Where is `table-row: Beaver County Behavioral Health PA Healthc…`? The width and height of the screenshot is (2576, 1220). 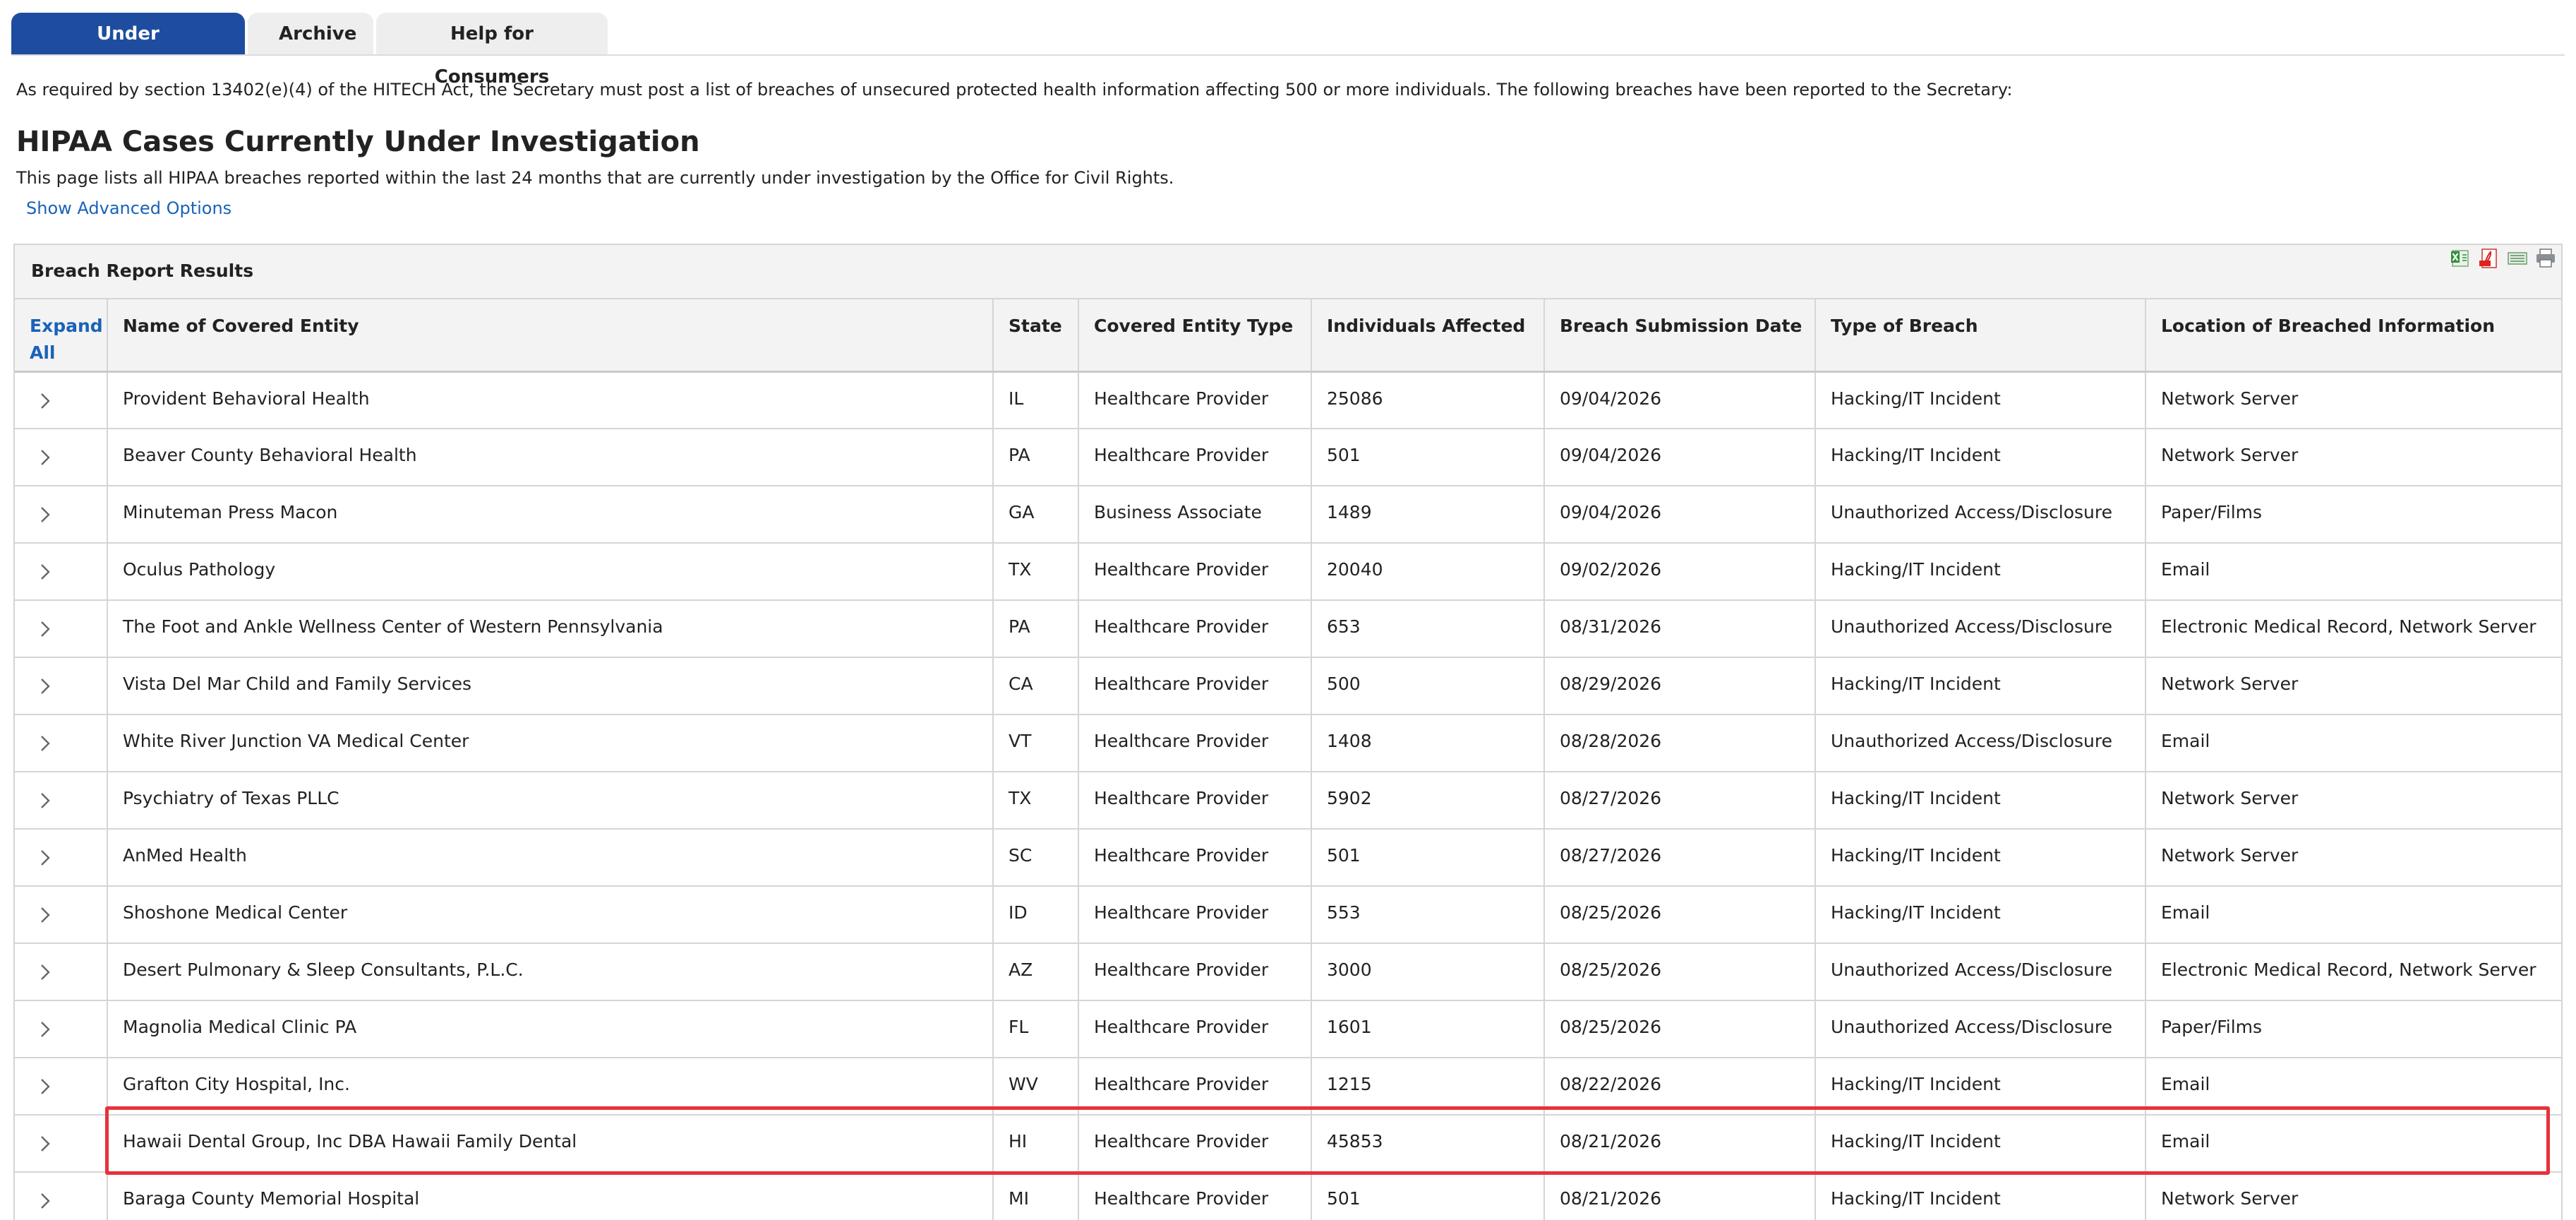 table-row: Beaver County Behavioral Health PA Healthc… is located at coordinates (1288, 457).